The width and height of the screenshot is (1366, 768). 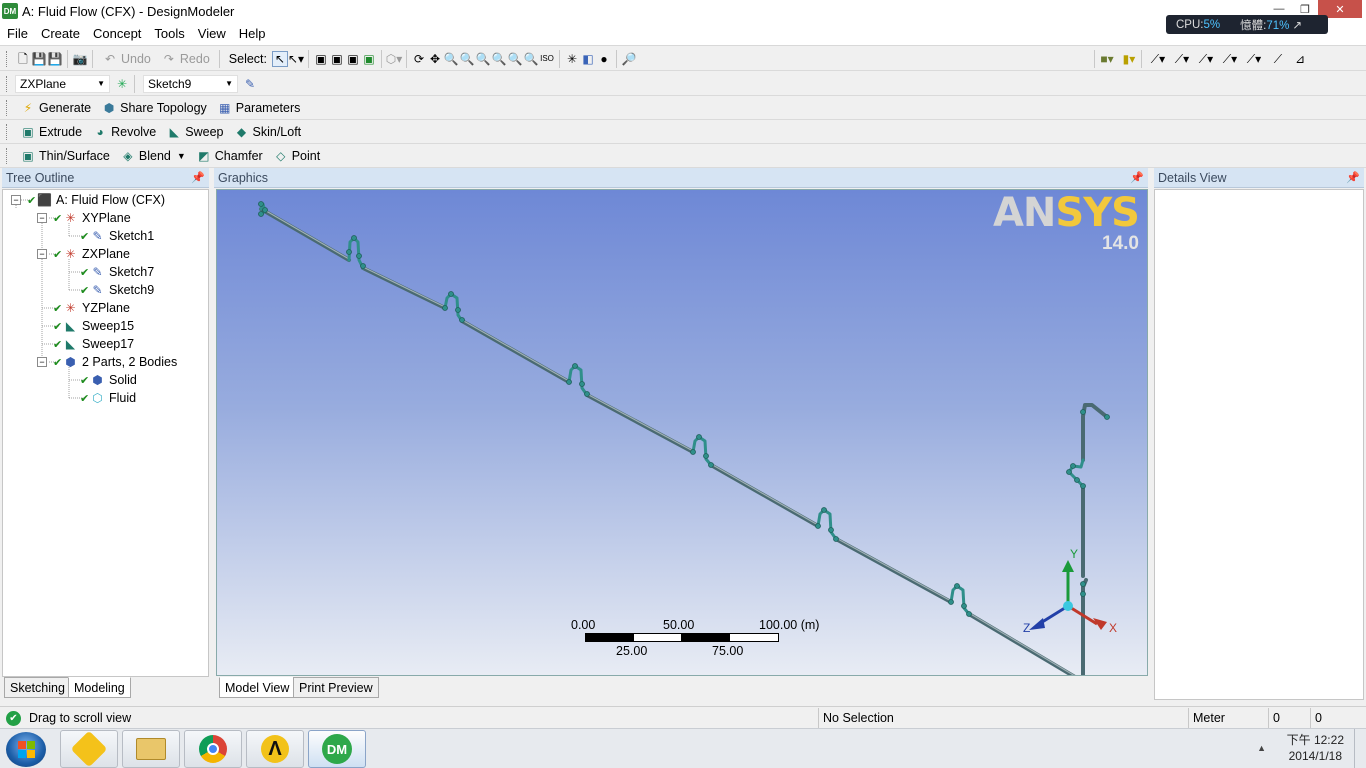 I want to click on look-at-icon: 🔎, so click(x=629, y=59).